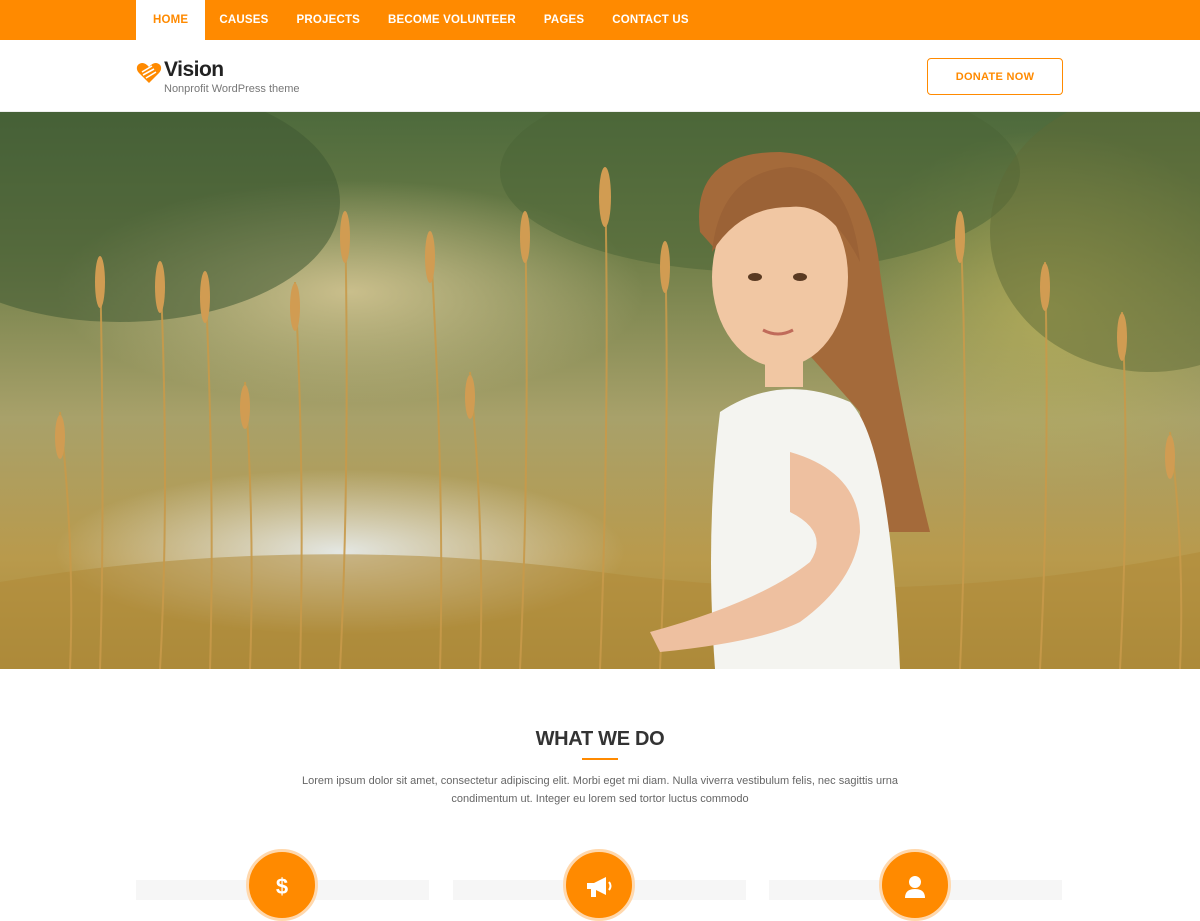 The image size is (1200, 921). I want to click on heading-underline, so click(600, 759).